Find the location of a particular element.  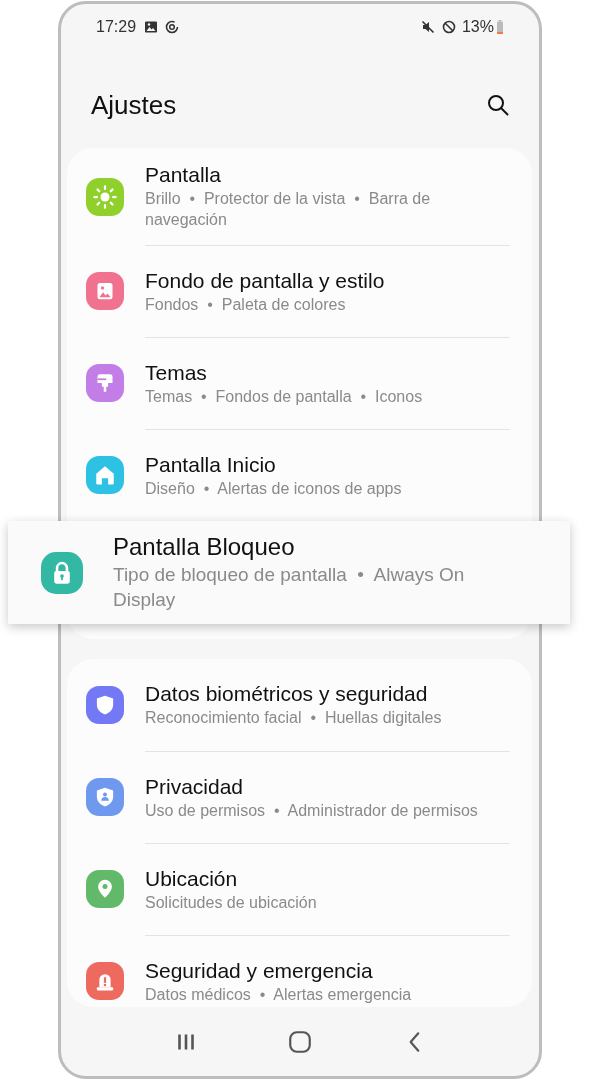

settings-item: Fondo de pantalla y estilo Fondos • Paleta de colores is located at coordinates (288, 291).